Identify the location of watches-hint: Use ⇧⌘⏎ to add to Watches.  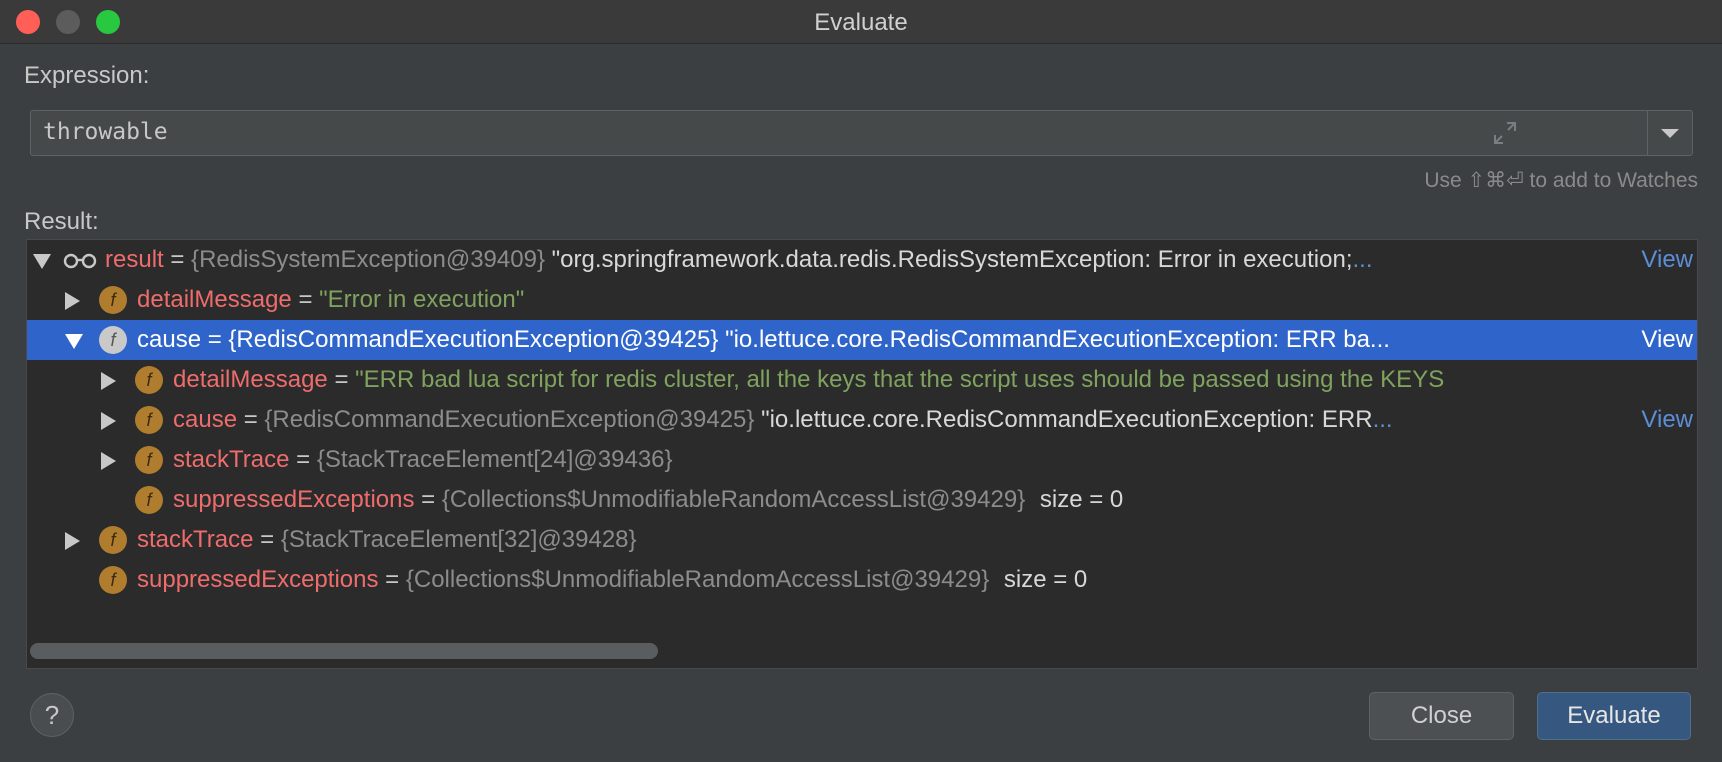
(1561, 180).